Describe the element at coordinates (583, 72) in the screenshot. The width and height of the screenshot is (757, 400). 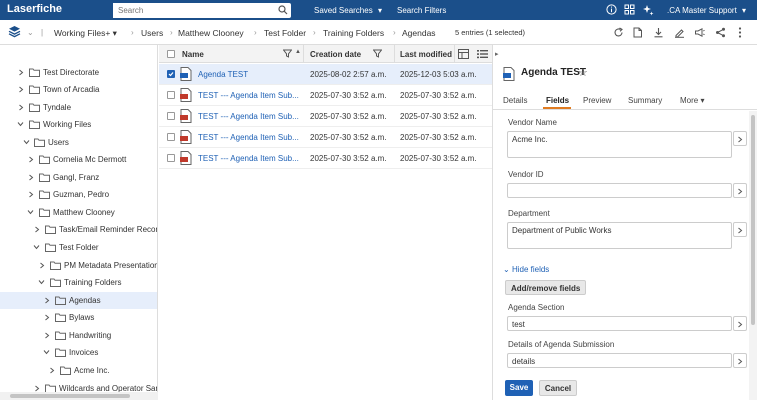
I see `star-icon: ☆` at that location.